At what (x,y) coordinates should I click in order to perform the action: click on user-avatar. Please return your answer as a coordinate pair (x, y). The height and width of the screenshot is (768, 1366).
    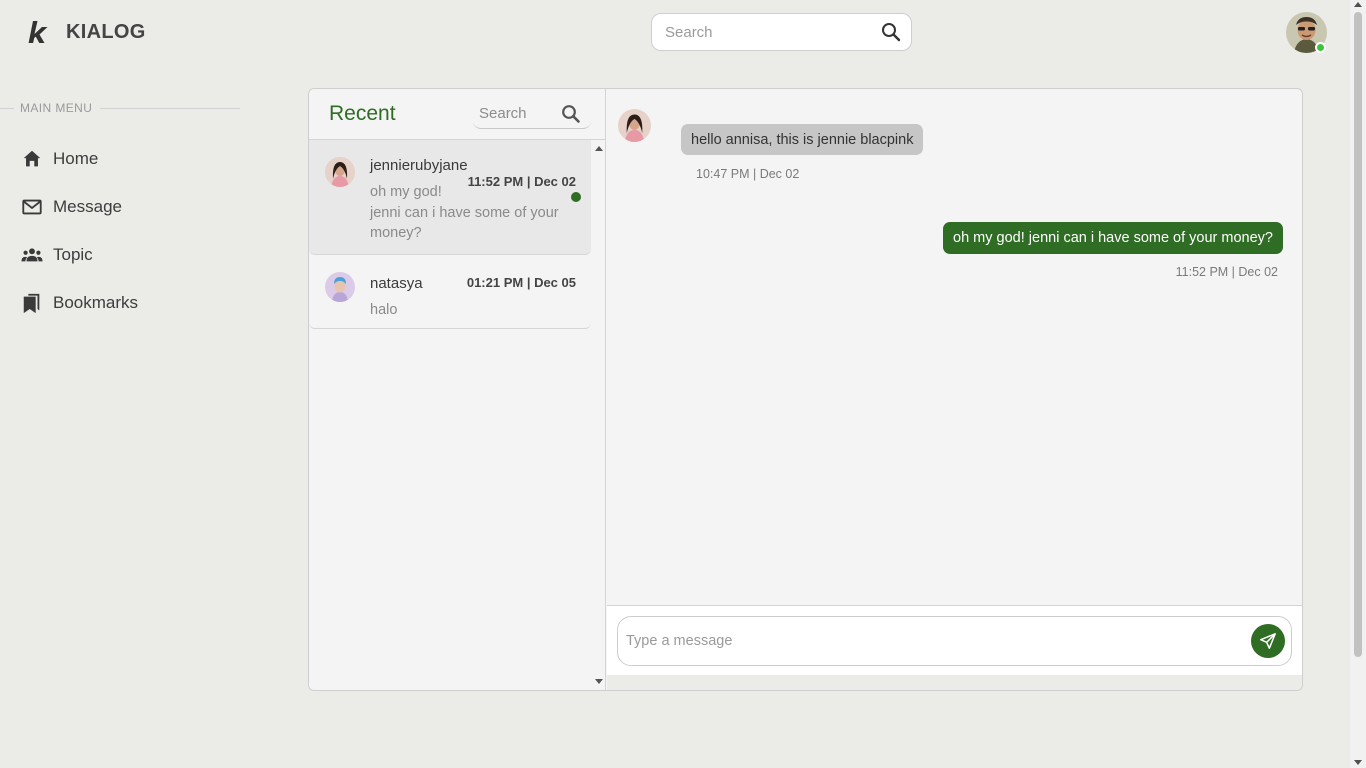
    Looking at the image, I should click on (1306, 32).